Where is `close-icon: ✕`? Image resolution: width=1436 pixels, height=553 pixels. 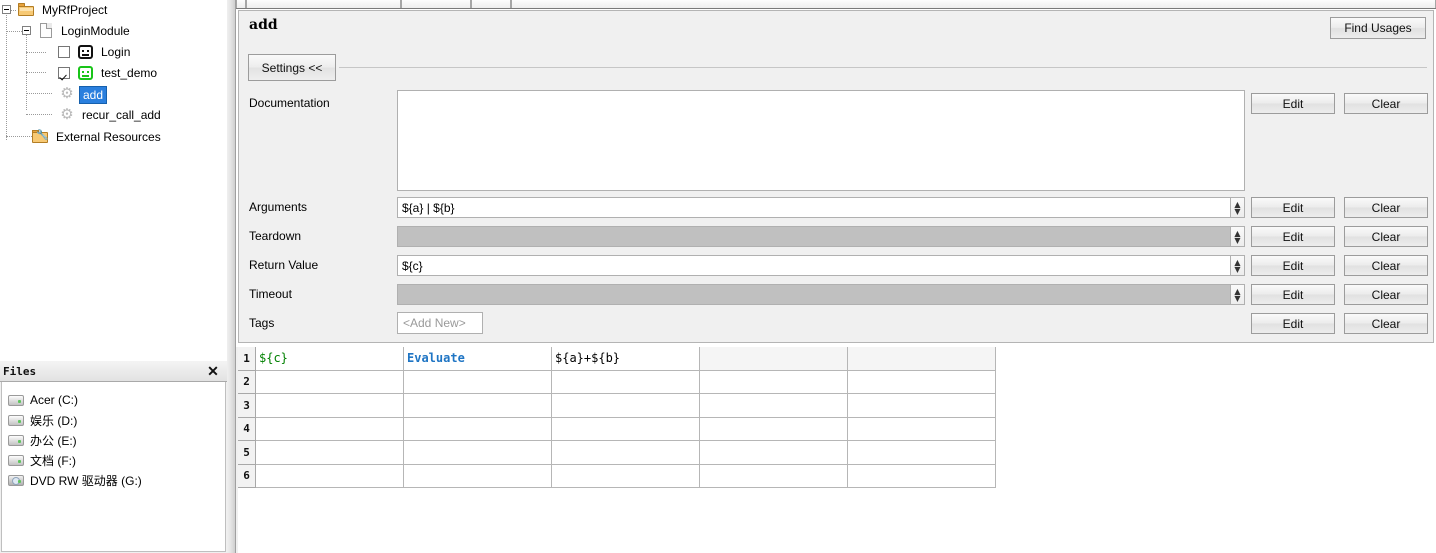 close-icon: ✕ is located at coordinates (213, 371).